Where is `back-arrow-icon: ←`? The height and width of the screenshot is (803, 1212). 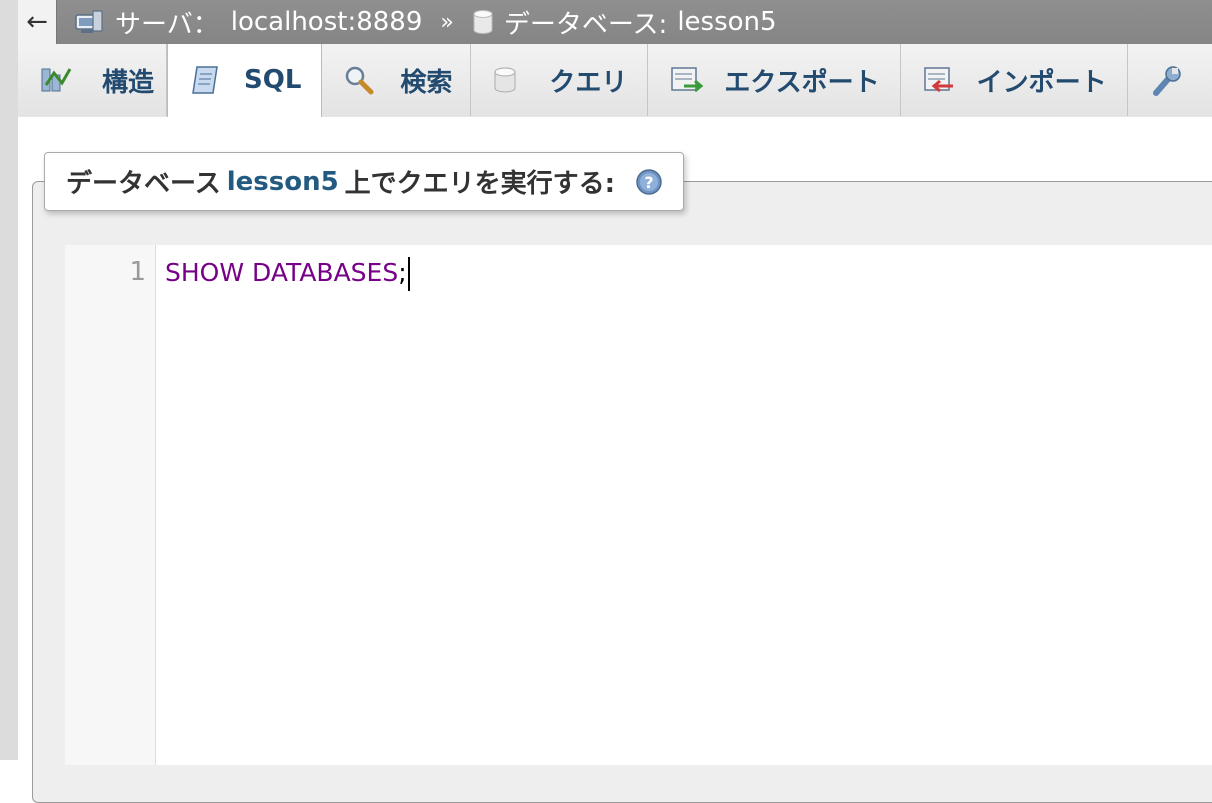
back-arrow-icon: ← is located at coordinates (37, 22).